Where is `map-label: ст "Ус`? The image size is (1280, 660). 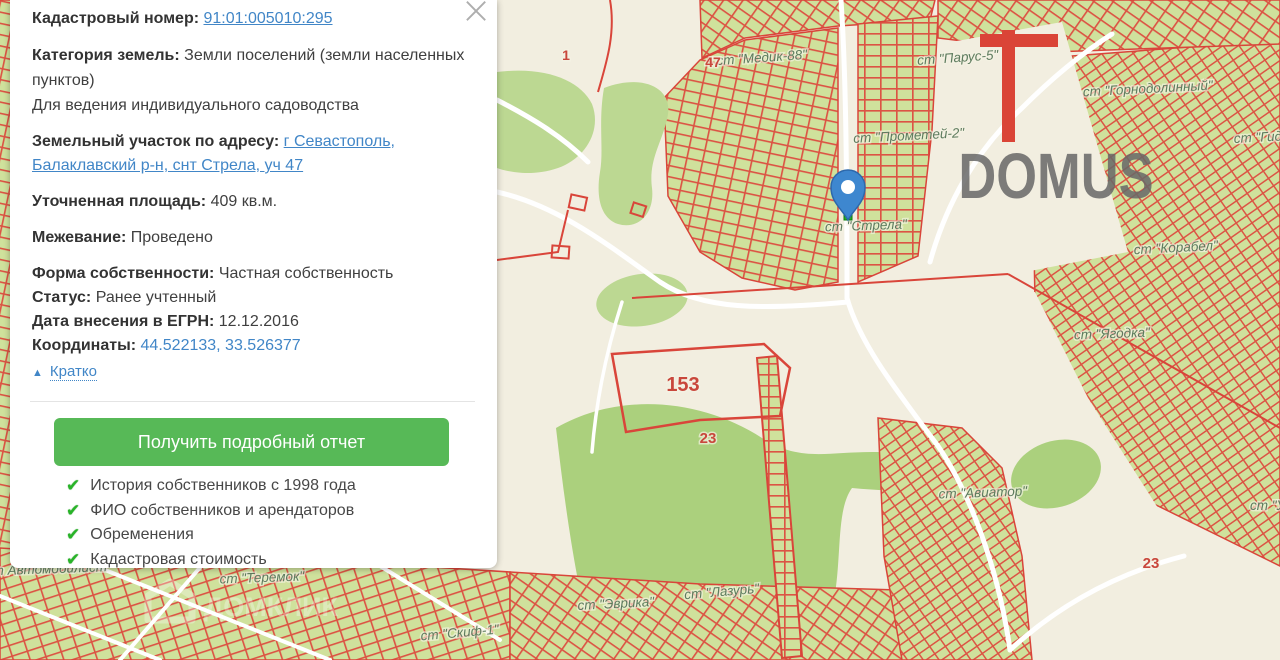 map-label: ст "Ус is located at coordinates (1265, 505).